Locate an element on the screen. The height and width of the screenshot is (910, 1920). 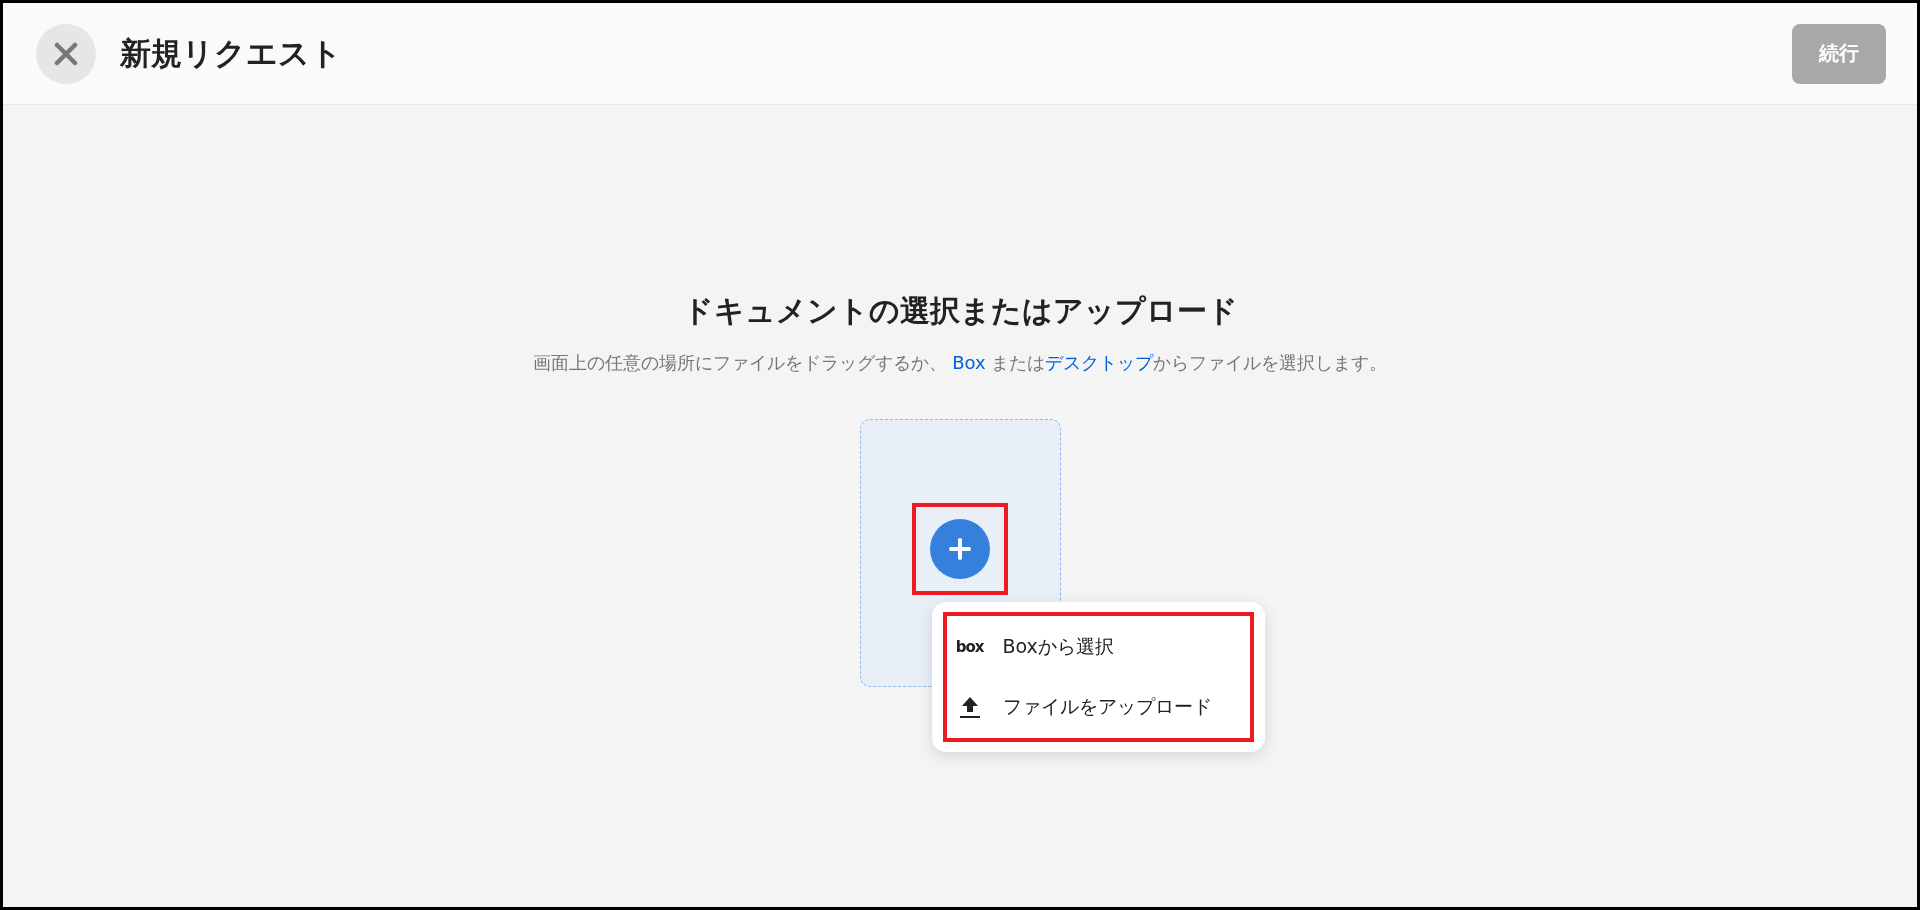
section-heading: ドキュメントの選択またはアップロード is located at coordinates (960, 311).